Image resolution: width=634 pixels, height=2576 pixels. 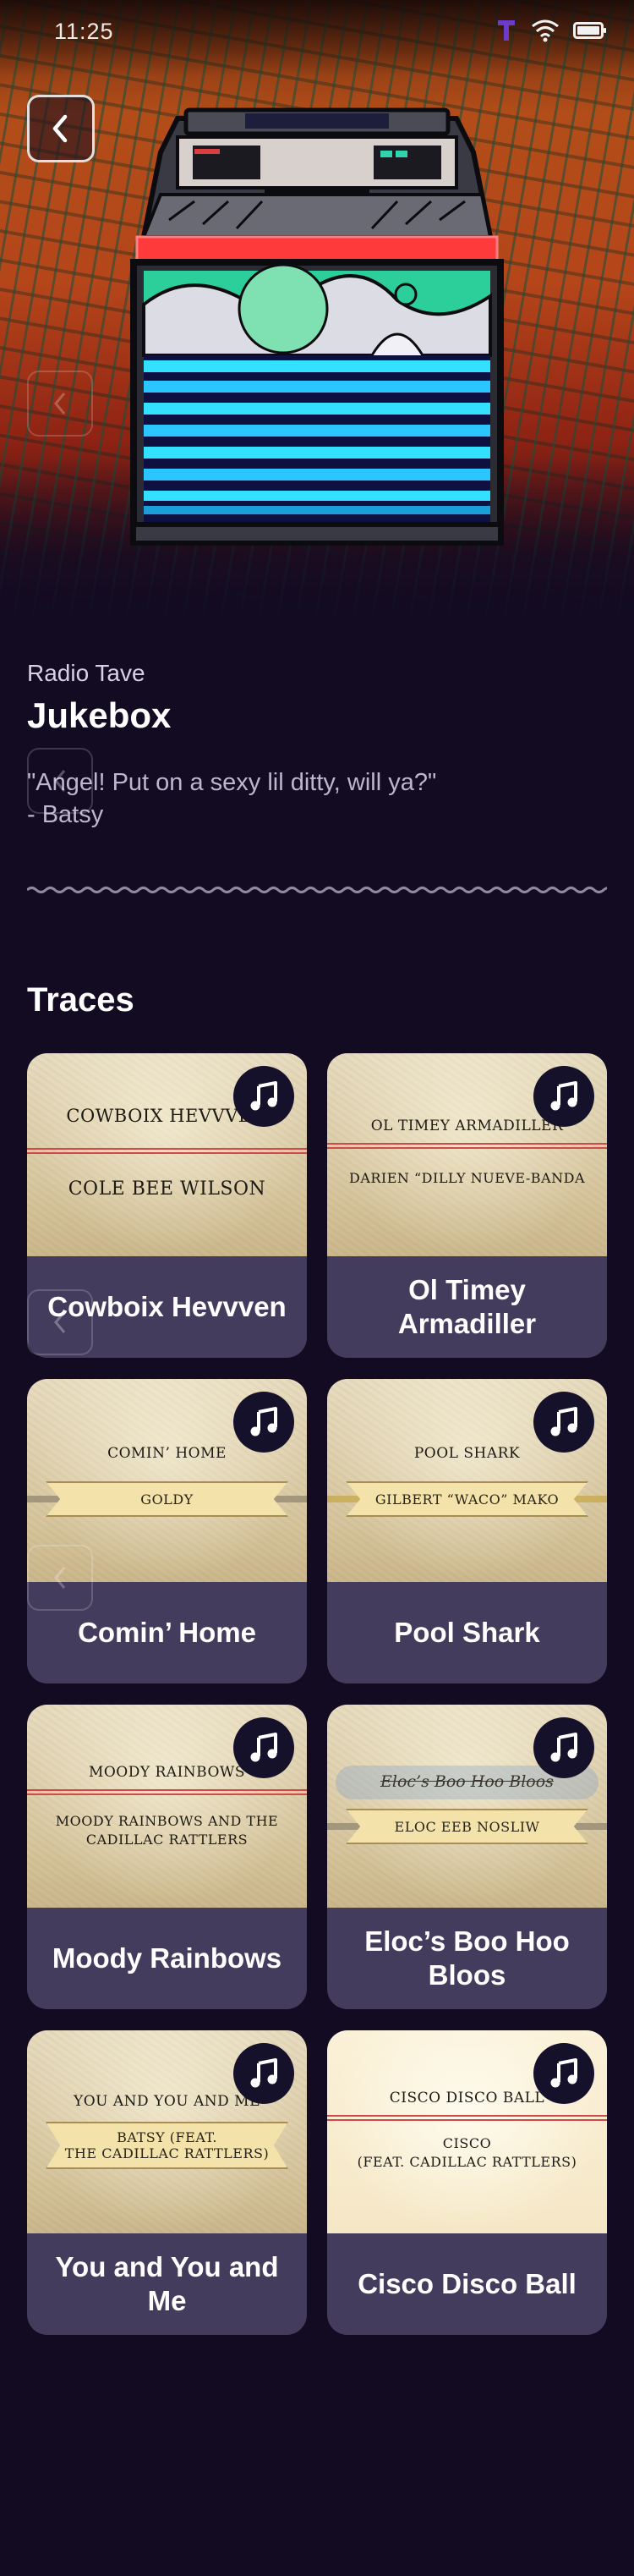 What do you see at coordinates (167, 1958) in the screenshot?
I see `track-title: Moody Rainbows` at bounding box center [167, 1958].